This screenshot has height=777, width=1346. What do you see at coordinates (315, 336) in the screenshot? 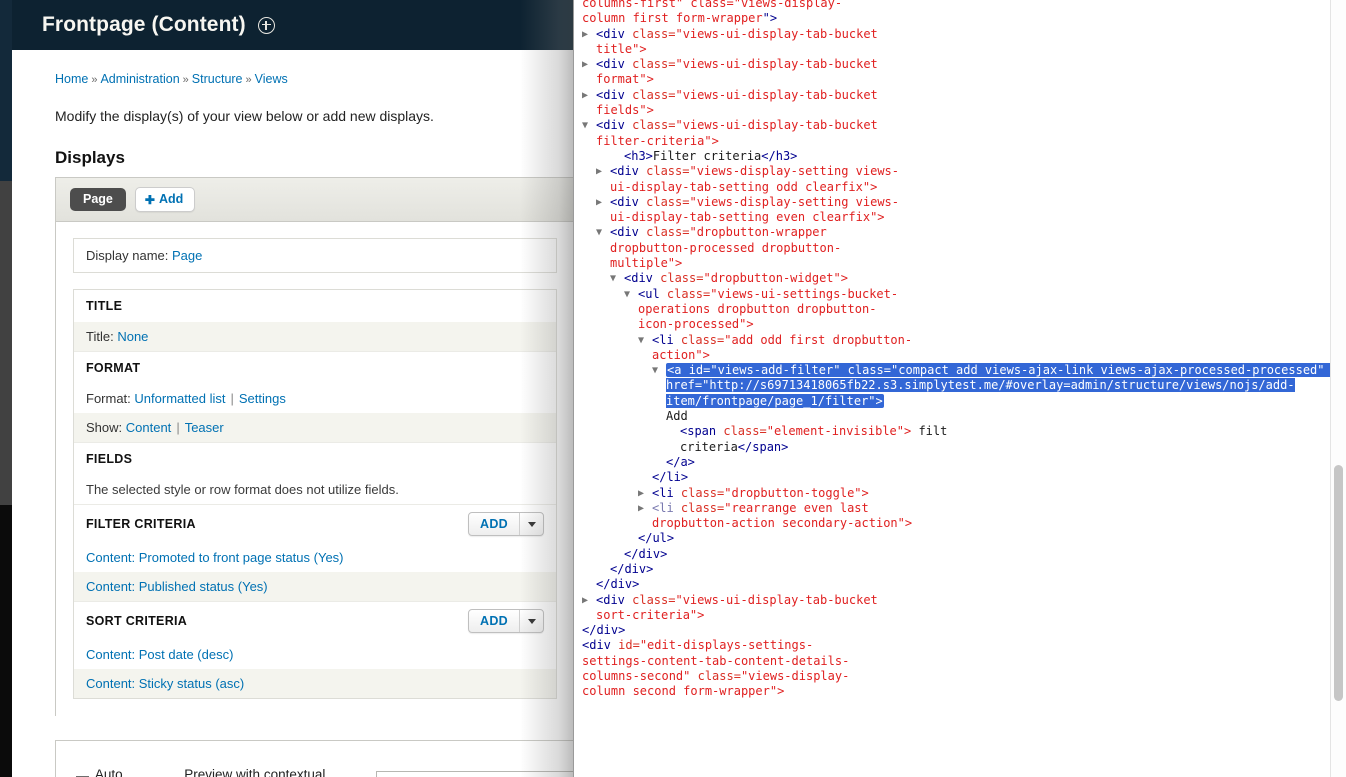
I see `table-row: Title: None` at bounding box center [315, 336].